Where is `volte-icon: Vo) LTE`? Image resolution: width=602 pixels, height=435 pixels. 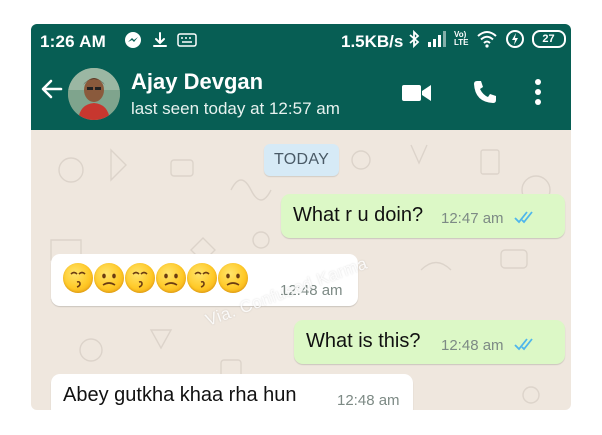 volte-icon: Vo) LTE is located at coordinates (461, 38).